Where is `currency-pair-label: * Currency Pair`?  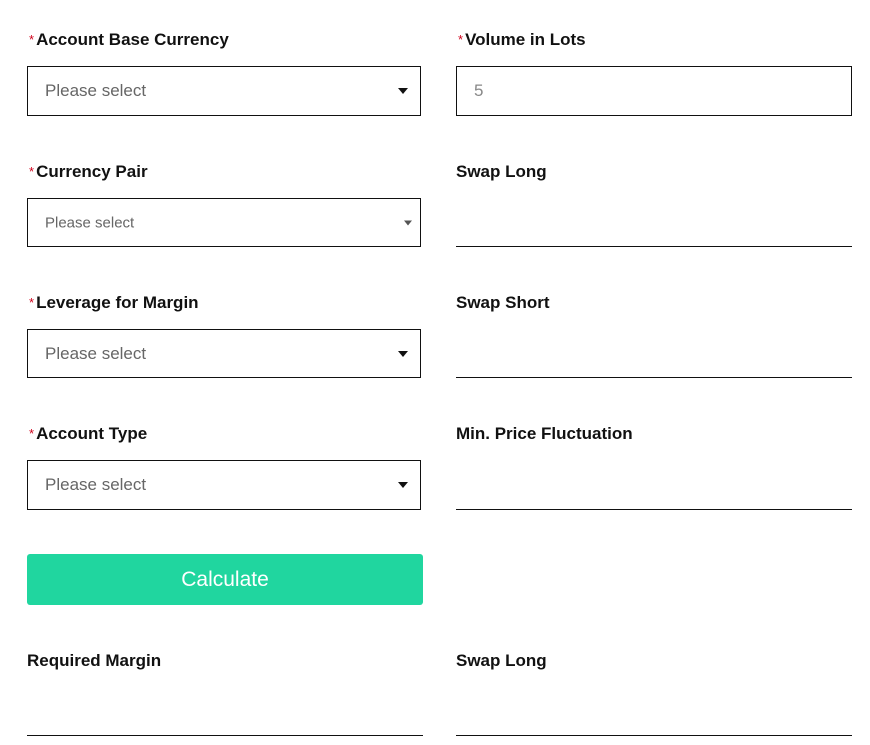
currency-pair-label: * Currency Pair is located at coordinates (88, 172).